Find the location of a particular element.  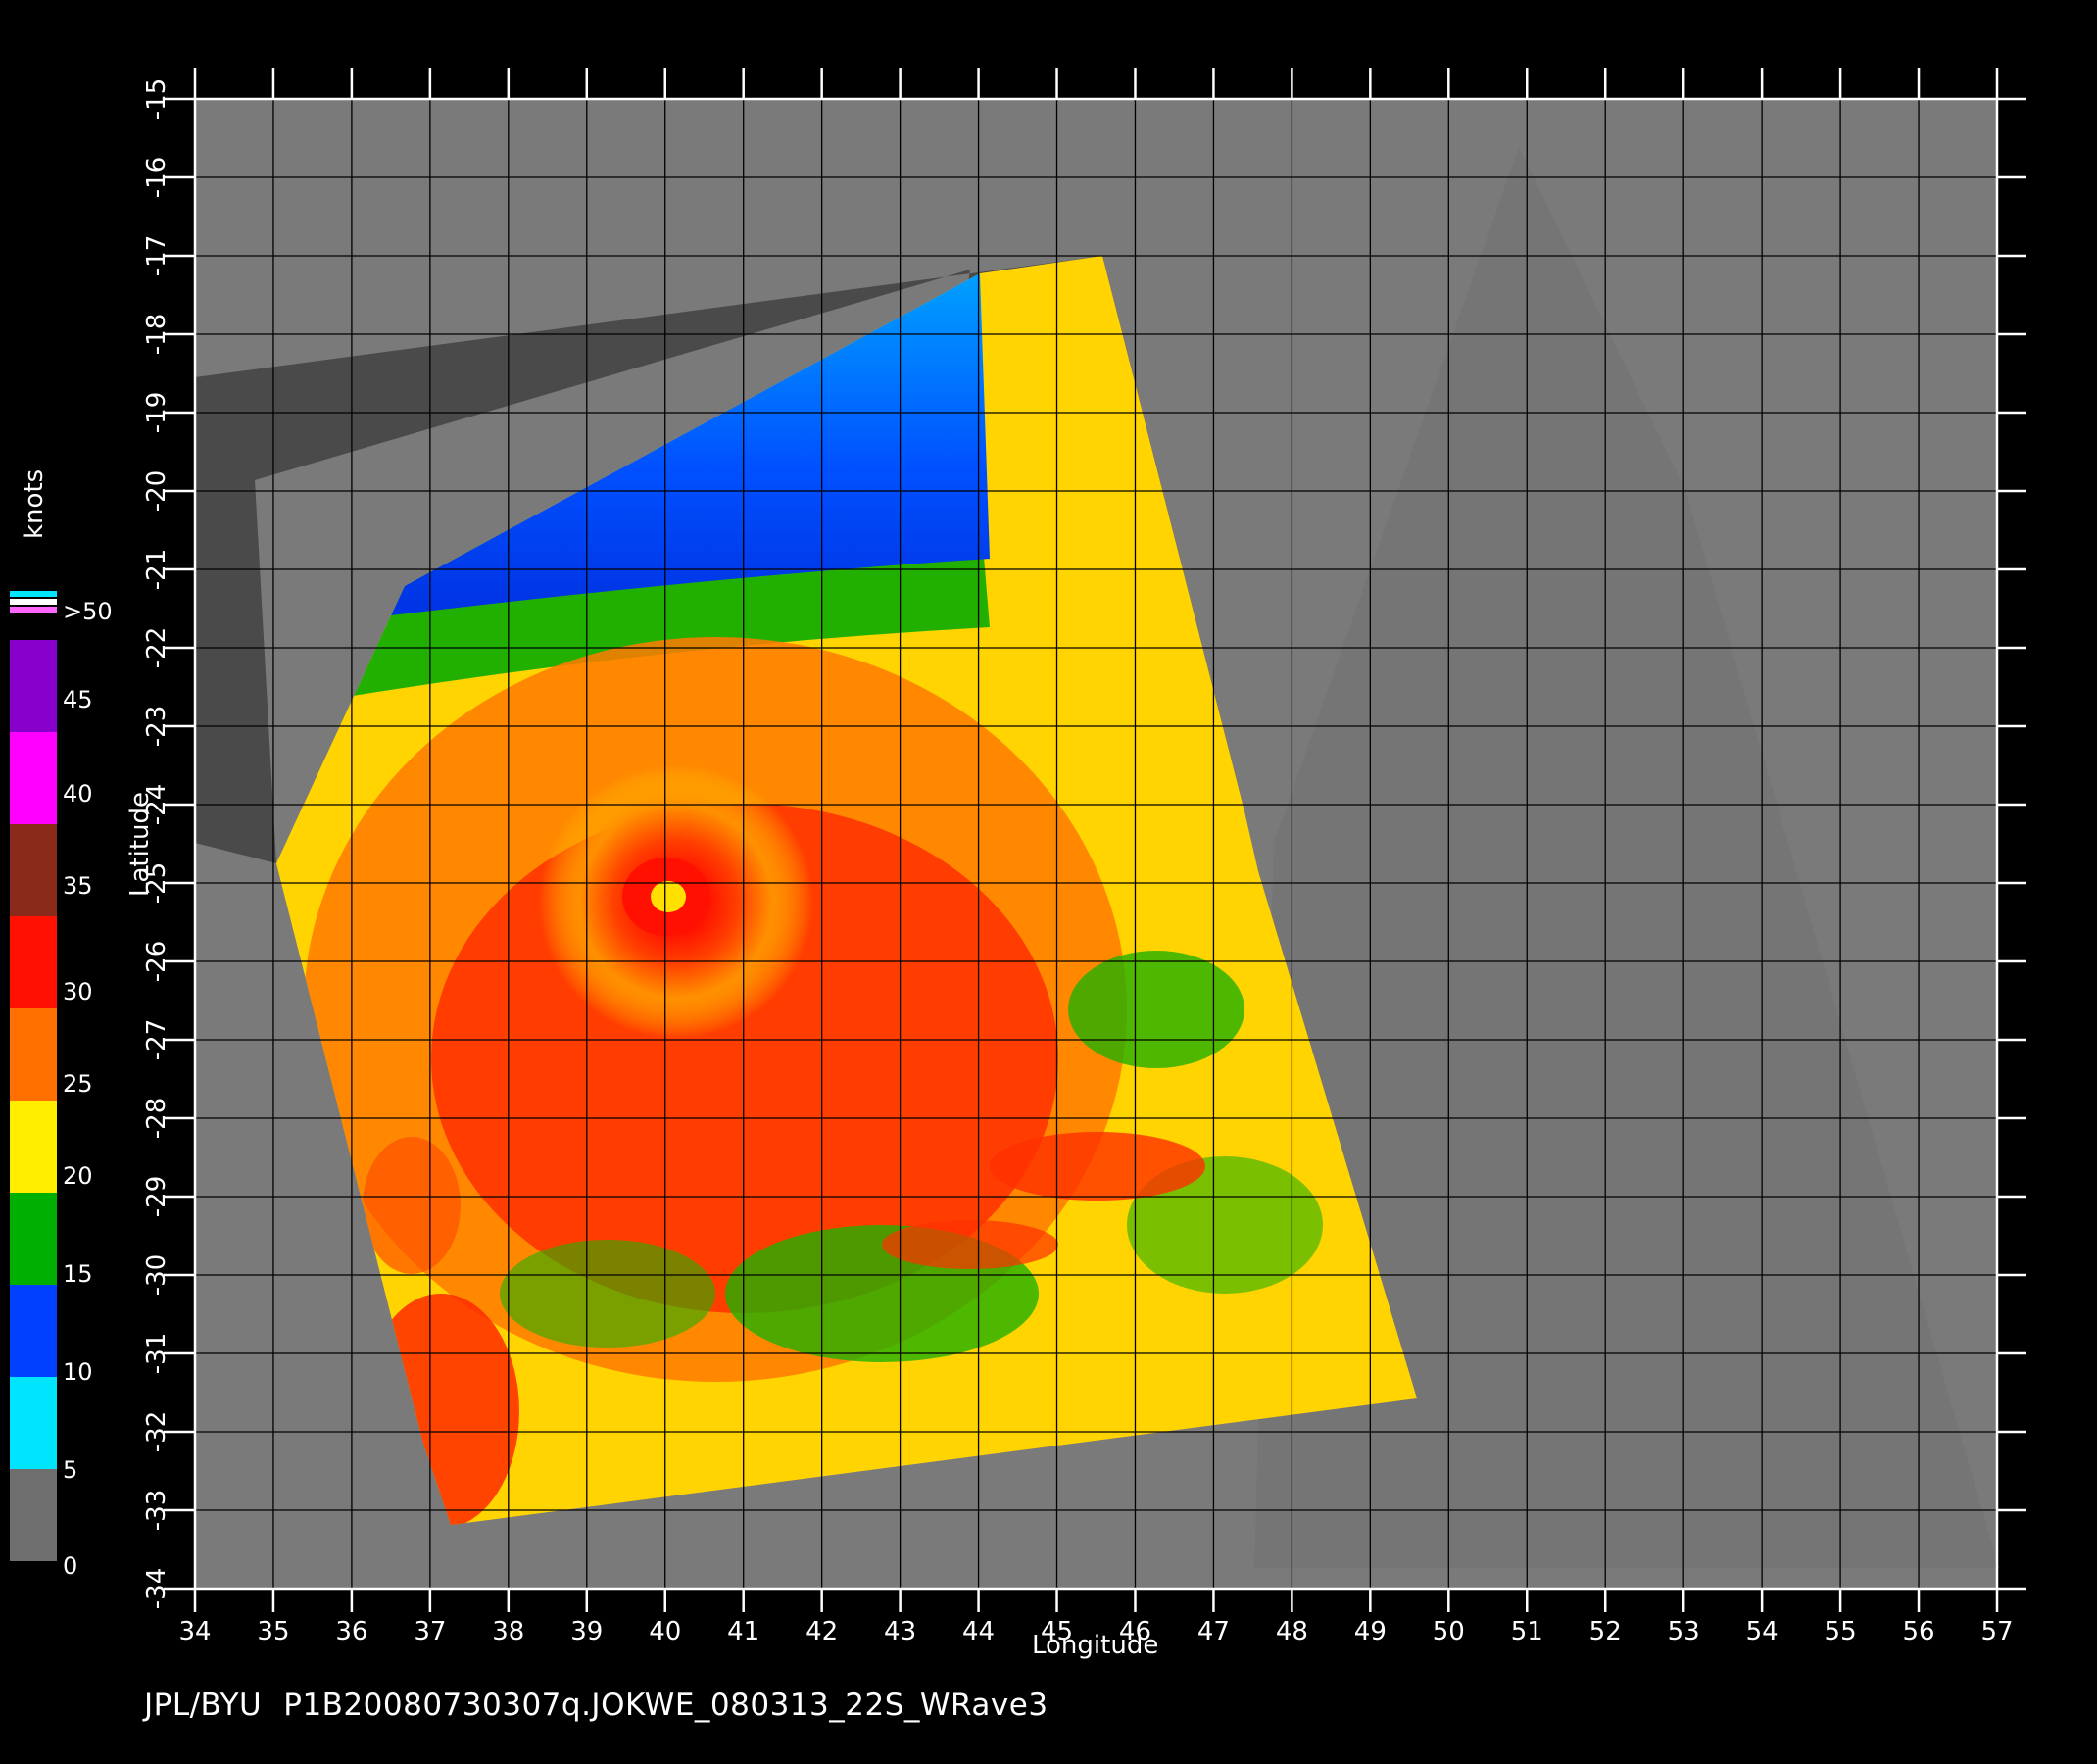

colorbar-label-30: 30 is located at coordinates (78, 991).